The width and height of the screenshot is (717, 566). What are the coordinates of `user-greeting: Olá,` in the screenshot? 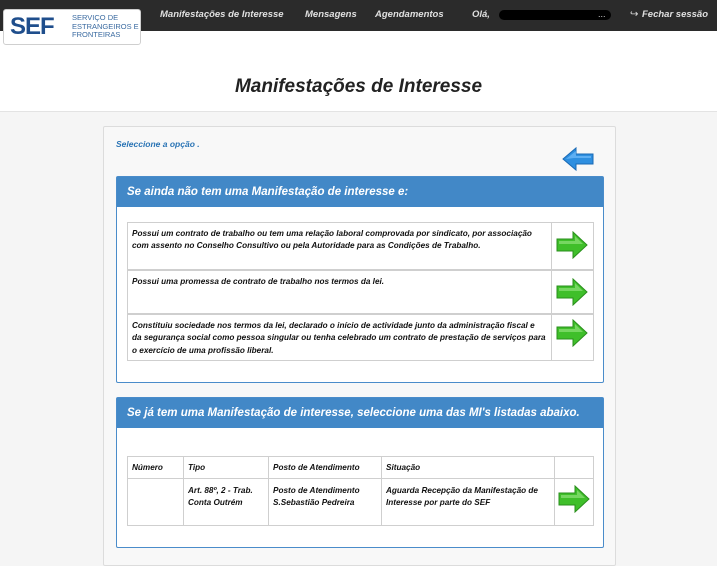 It's located at (481, 14).